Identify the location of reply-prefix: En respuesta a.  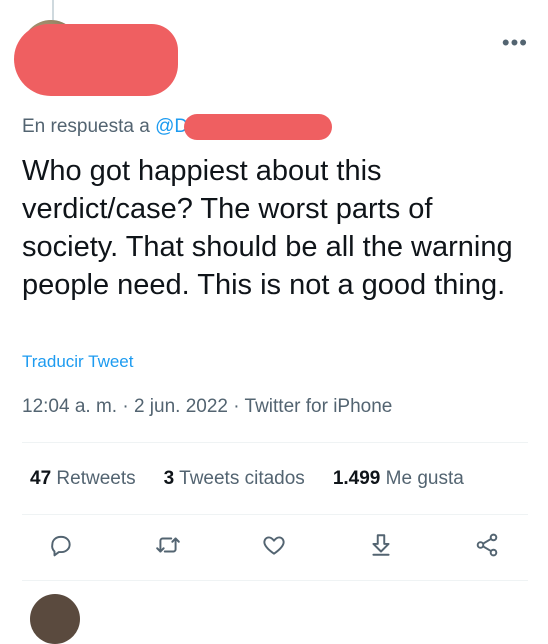
(86, 126).